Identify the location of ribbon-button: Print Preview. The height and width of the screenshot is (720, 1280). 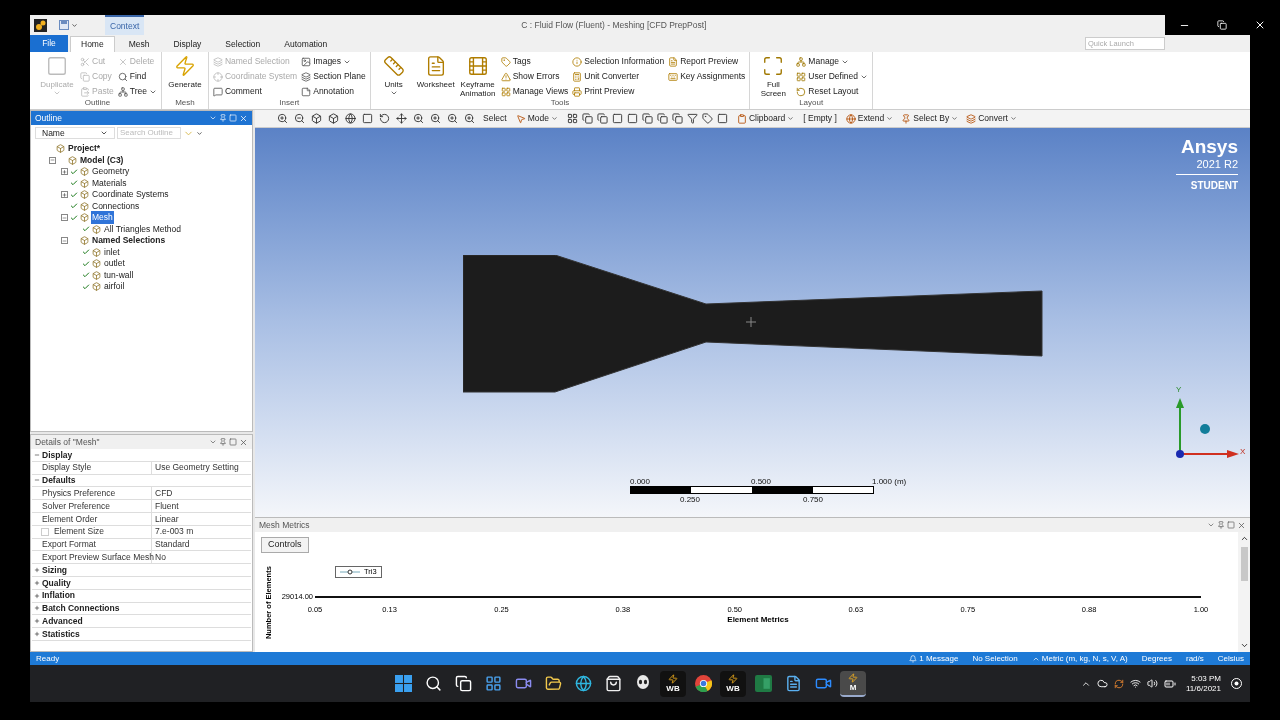
(618, 91).